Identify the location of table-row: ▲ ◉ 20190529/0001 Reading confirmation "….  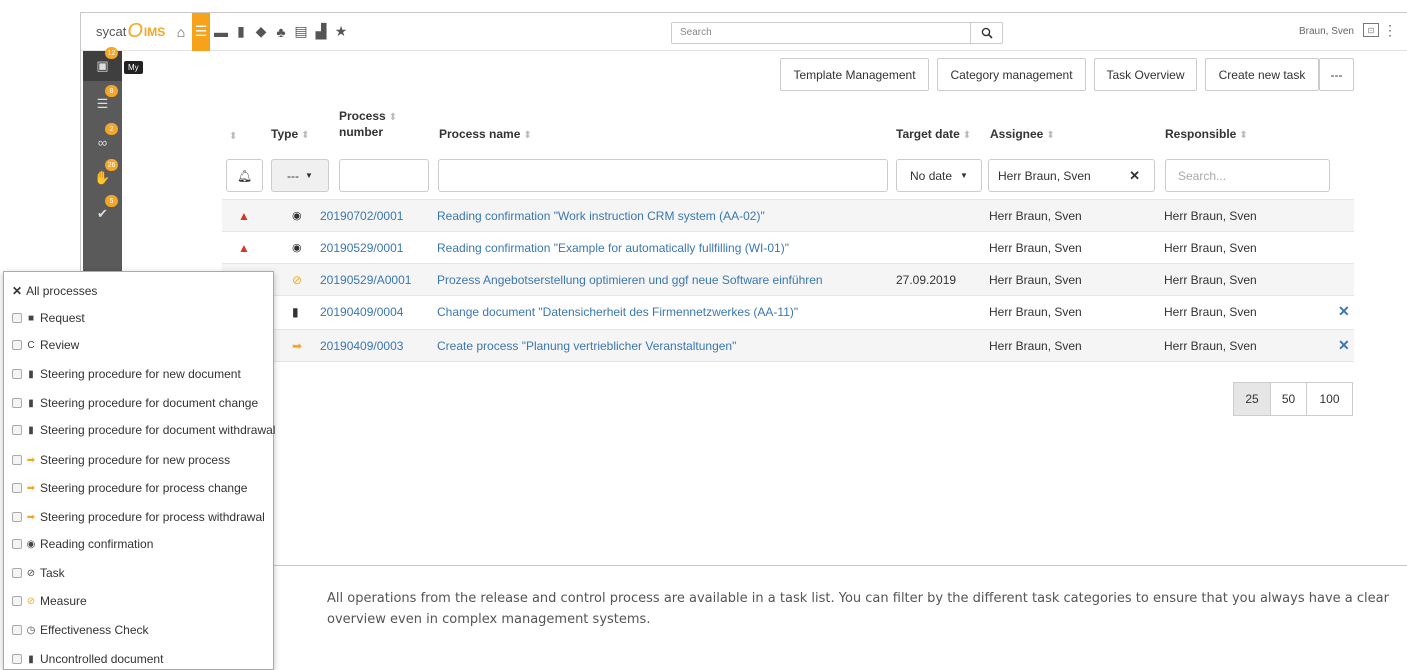
(788, 247).